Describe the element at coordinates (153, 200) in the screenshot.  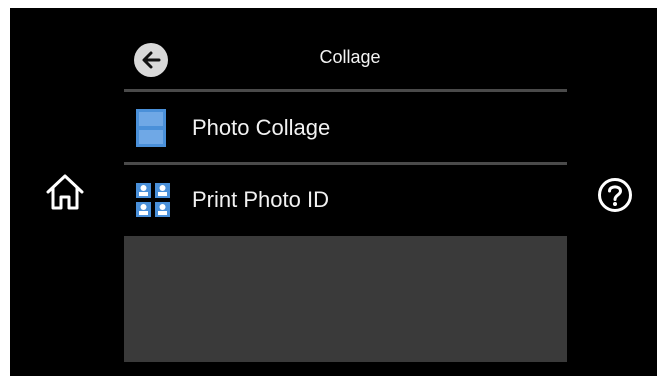
I see `photo-id-icon` at that location.